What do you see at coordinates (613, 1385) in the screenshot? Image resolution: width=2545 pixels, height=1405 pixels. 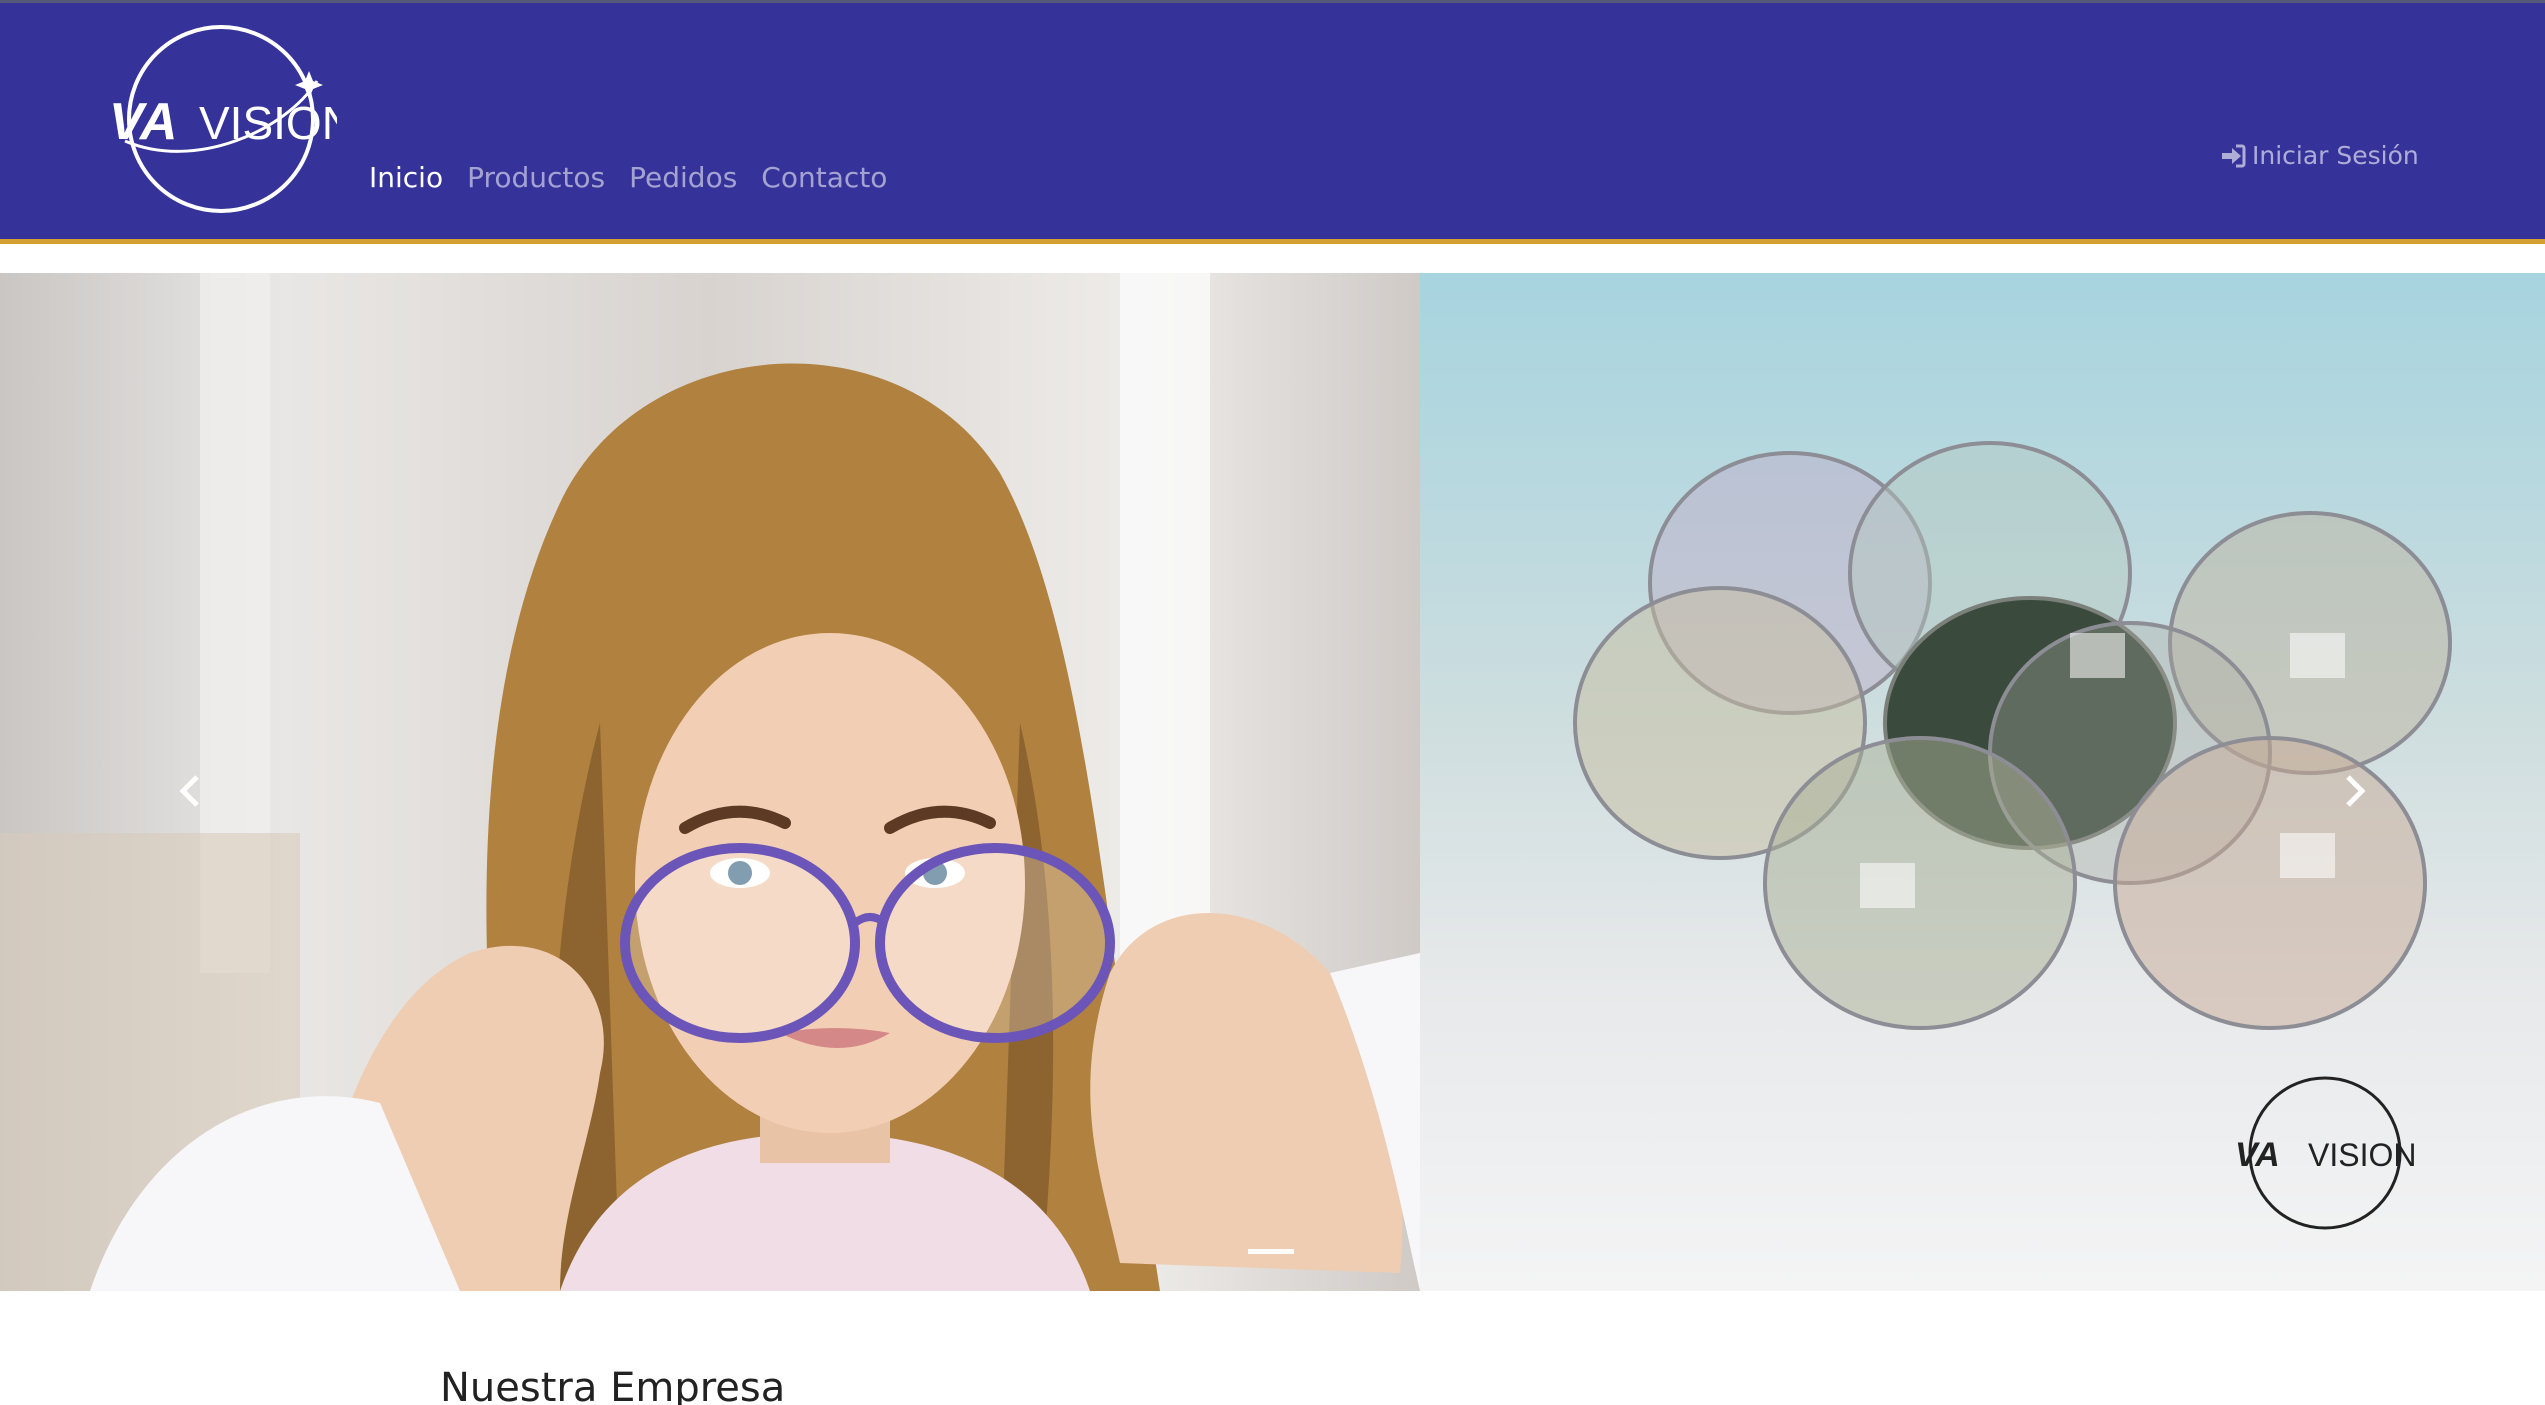 I see `section-title: Nuestra Empresa` at bounding box center [613, 1385].